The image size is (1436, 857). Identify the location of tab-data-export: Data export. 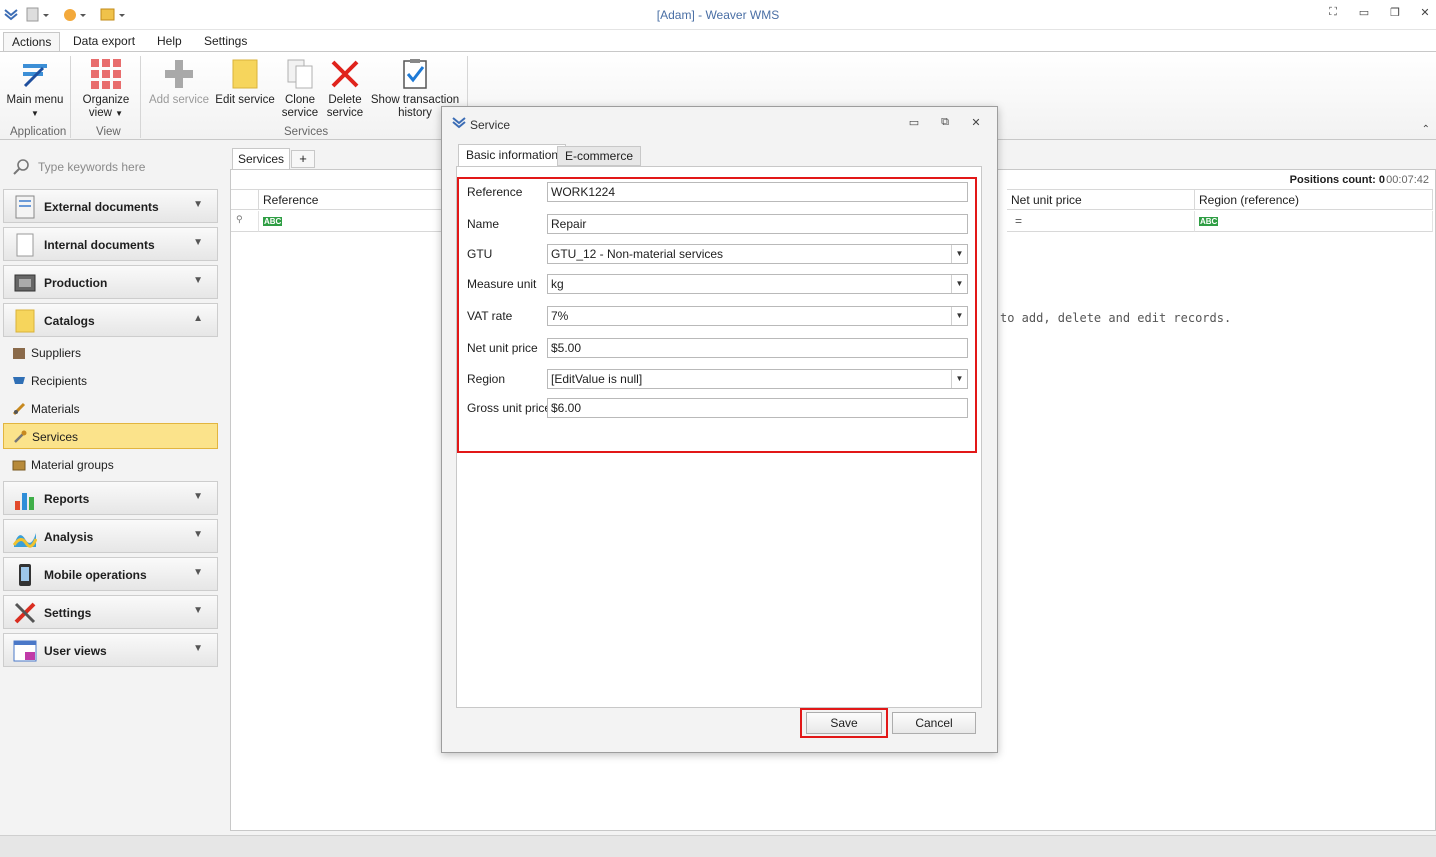
(104, 42).